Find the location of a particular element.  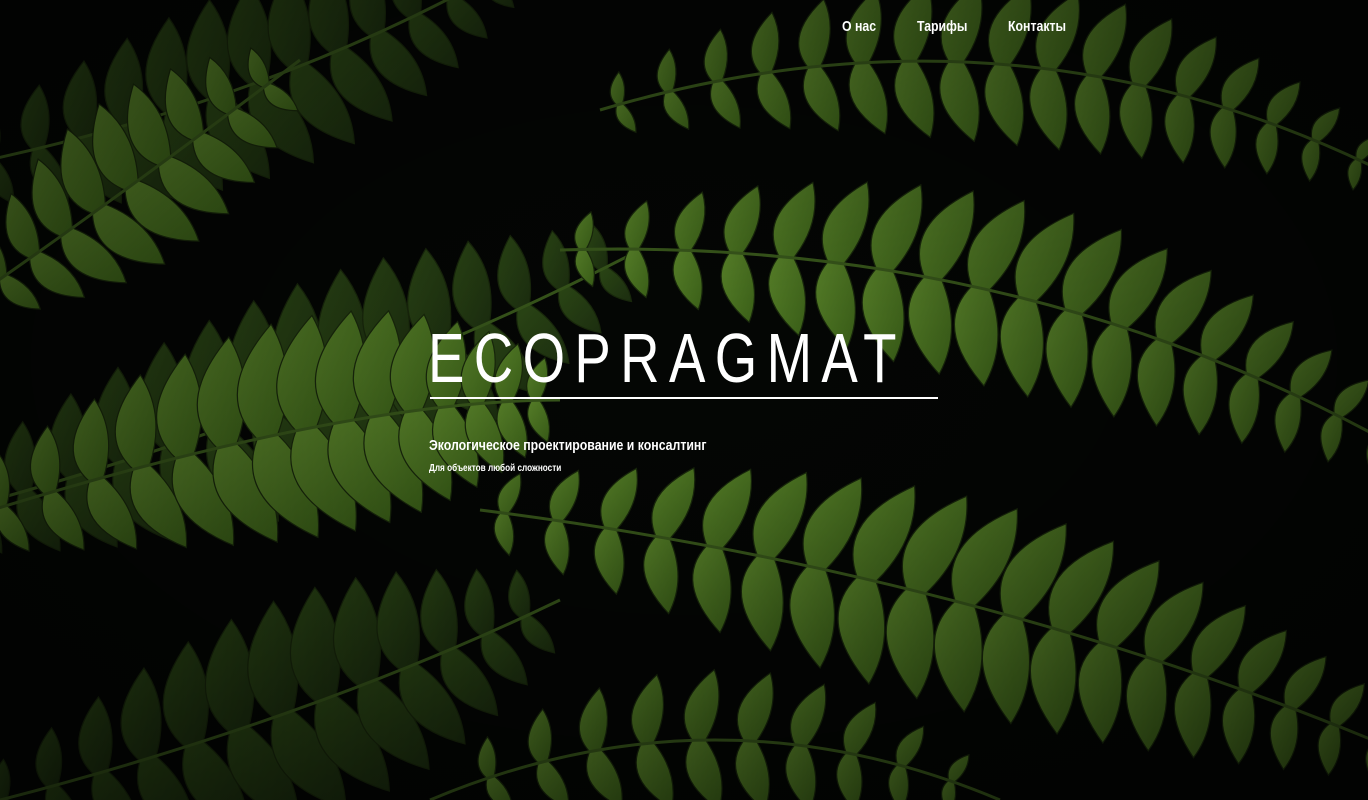

nav-link-contacts: Контакты is located at coordinates (1045, 26).